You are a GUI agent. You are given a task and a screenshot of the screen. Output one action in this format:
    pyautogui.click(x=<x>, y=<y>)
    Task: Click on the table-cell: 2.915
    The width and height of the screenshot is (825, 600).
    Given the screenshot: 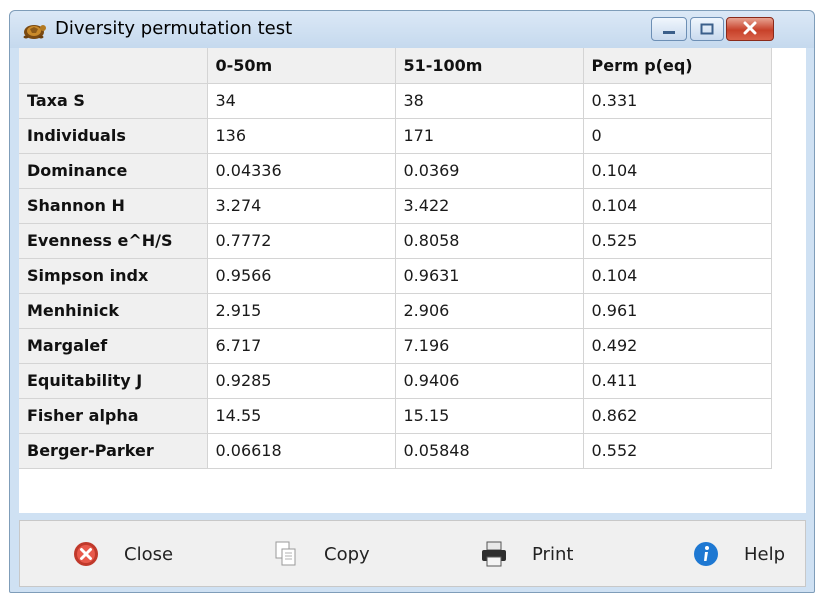 What is the action you would take?
    pyautogui.click(x=301, y=311)
    